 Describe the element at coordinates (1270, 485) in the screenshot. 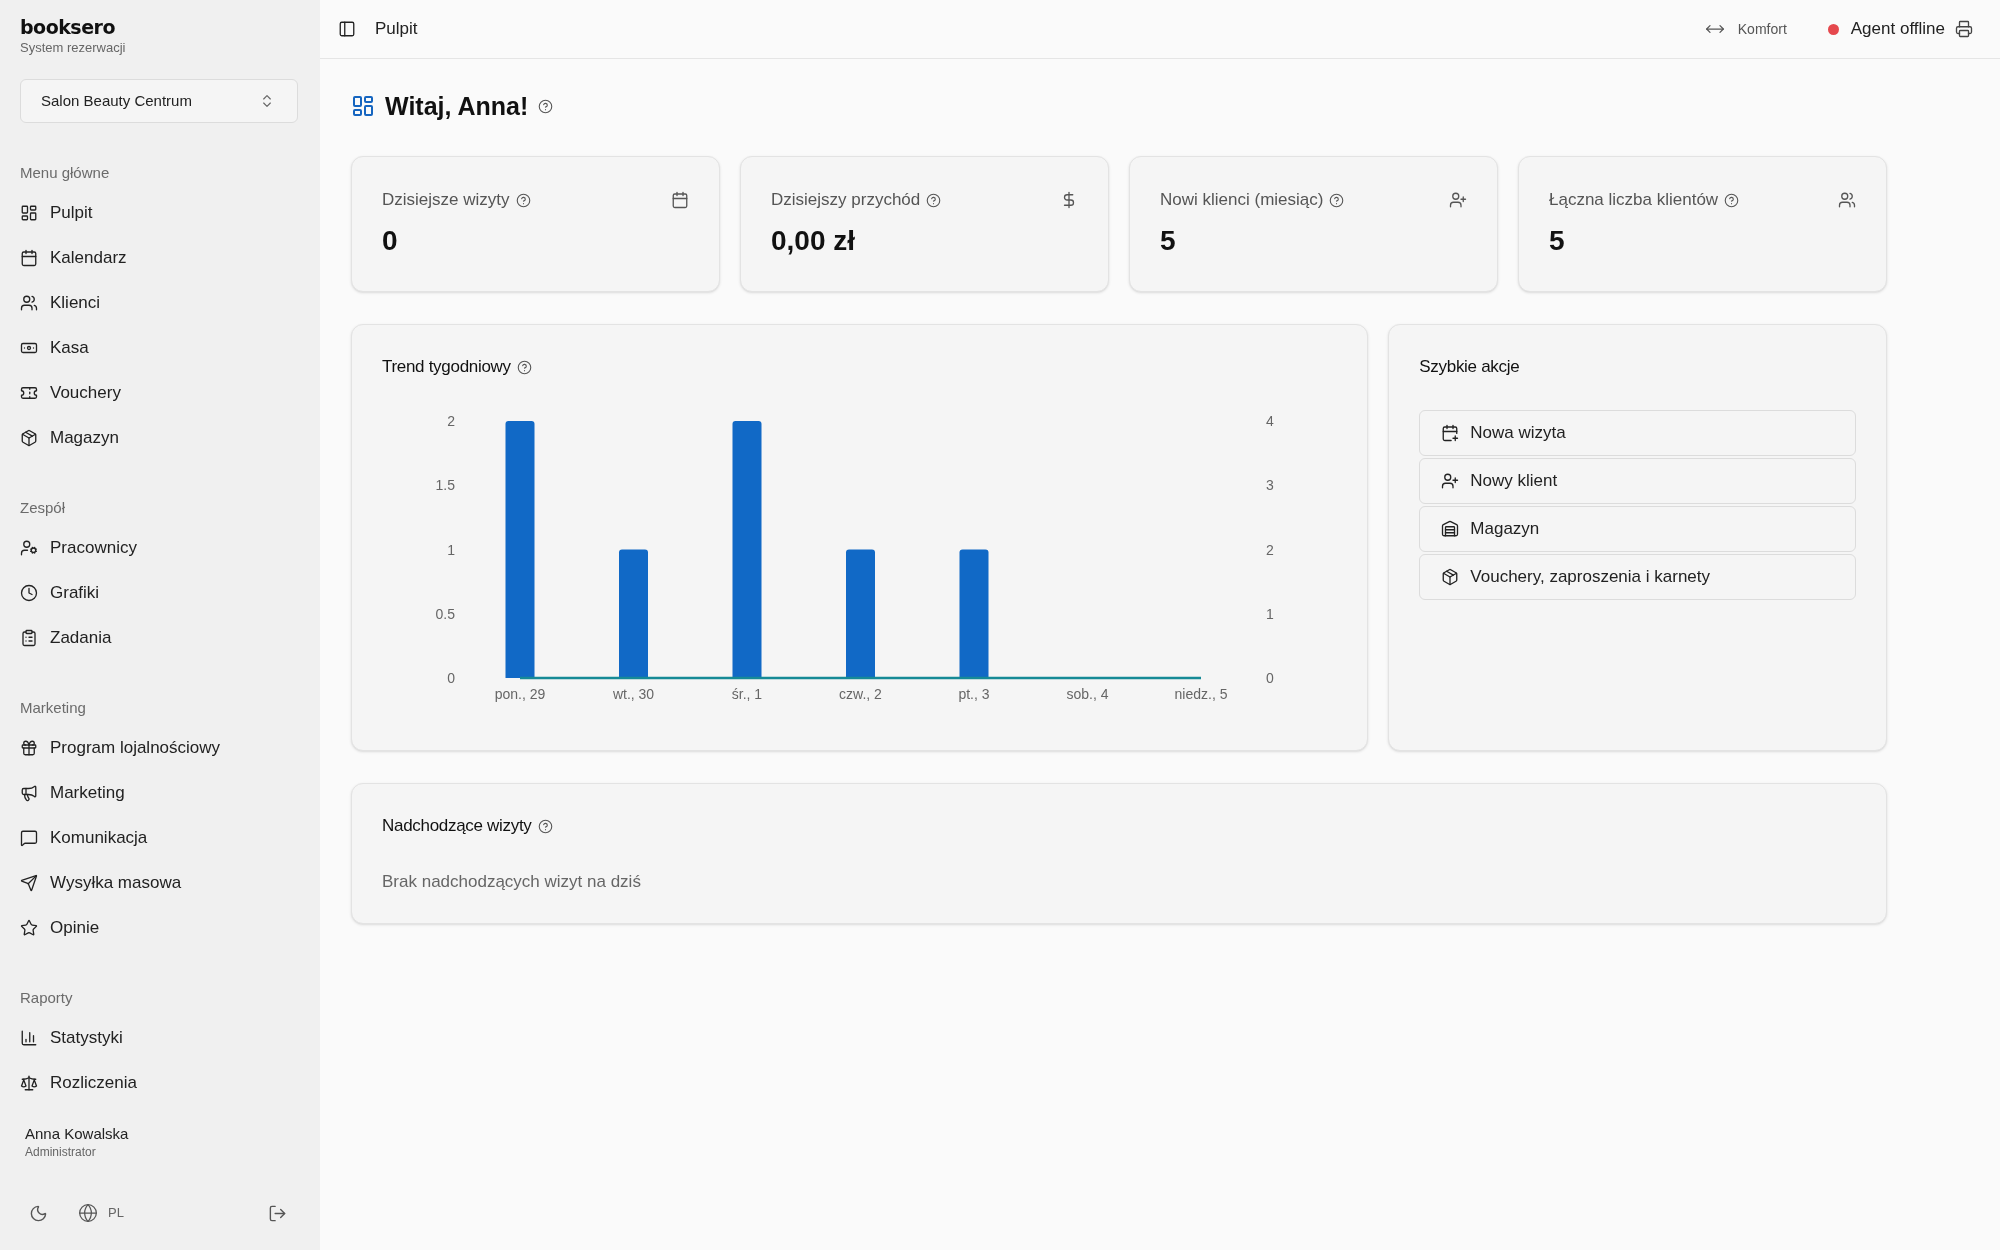

I see `axis-tick-label: 3` at that location.